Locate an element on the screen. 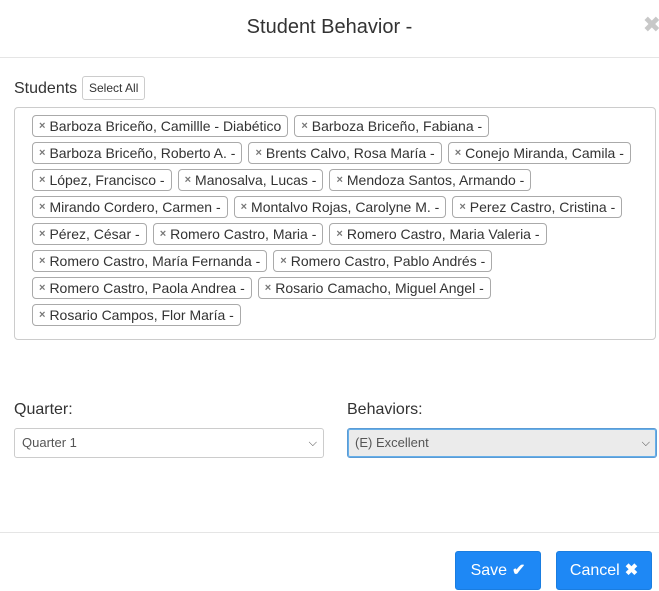 The width and height of the screenshot is (659, 591). student-tag-label: Rosario Camacho, Miguel Angel - is located at coordinates (379, 288).